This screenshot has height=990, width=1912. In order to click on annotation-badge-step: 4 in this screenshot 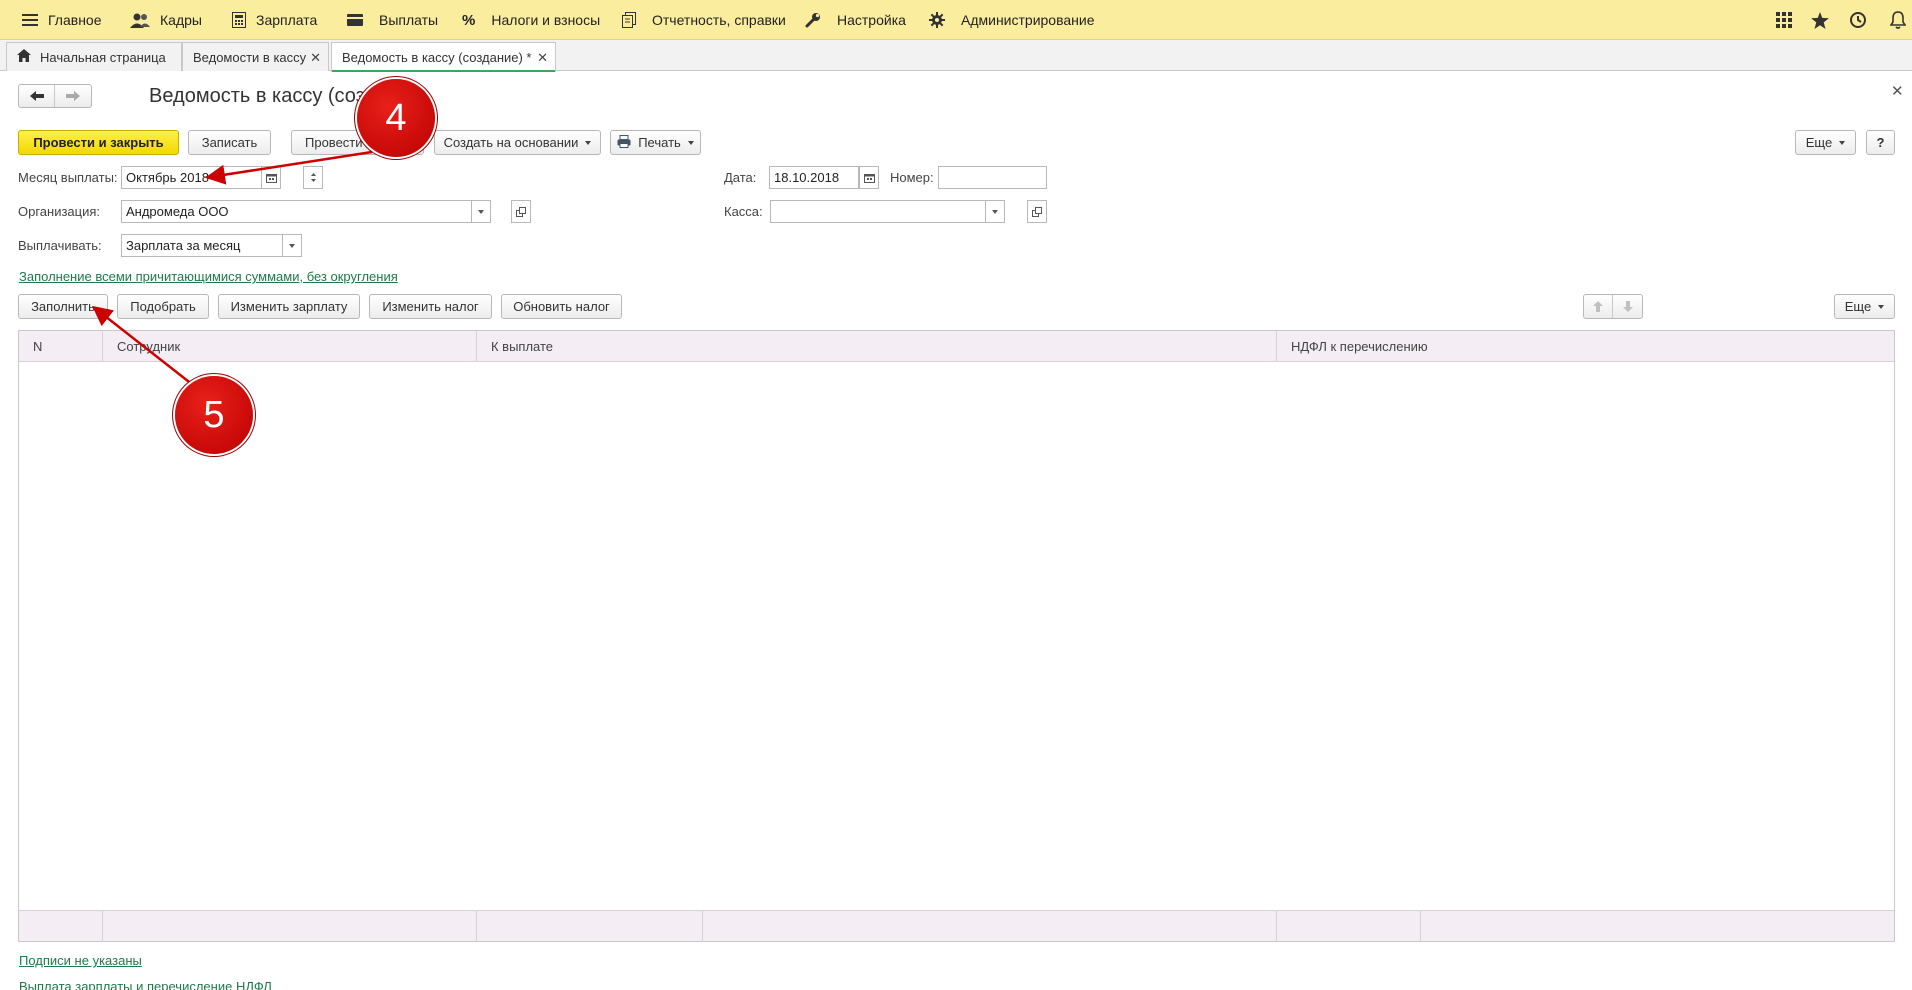, I will do `click(396, 118)`.